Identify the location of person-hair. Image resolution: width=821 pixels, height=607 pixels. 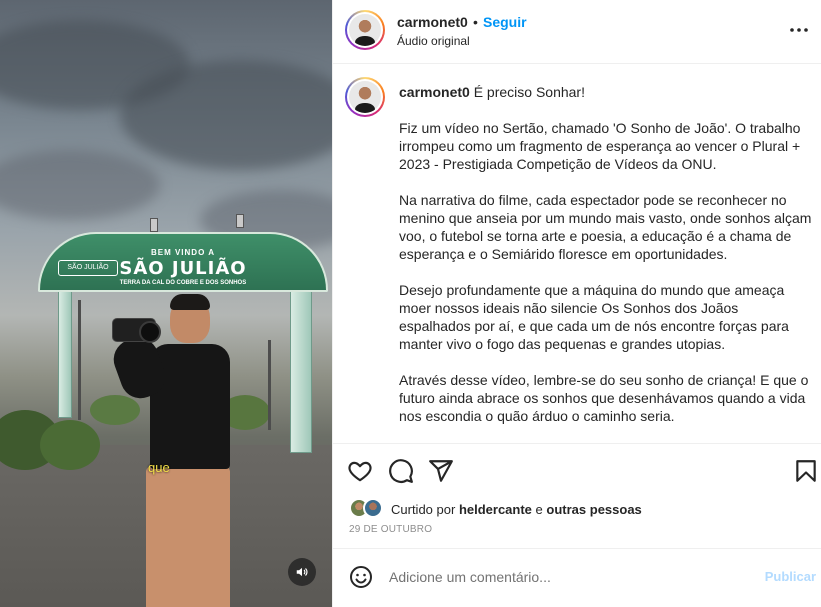
(190, 302).